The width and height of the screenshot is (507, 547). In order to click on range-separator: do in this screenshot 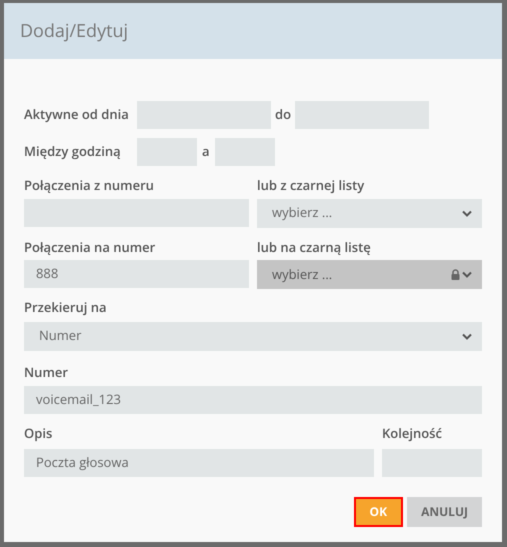, I will do `click(283, 114)`.